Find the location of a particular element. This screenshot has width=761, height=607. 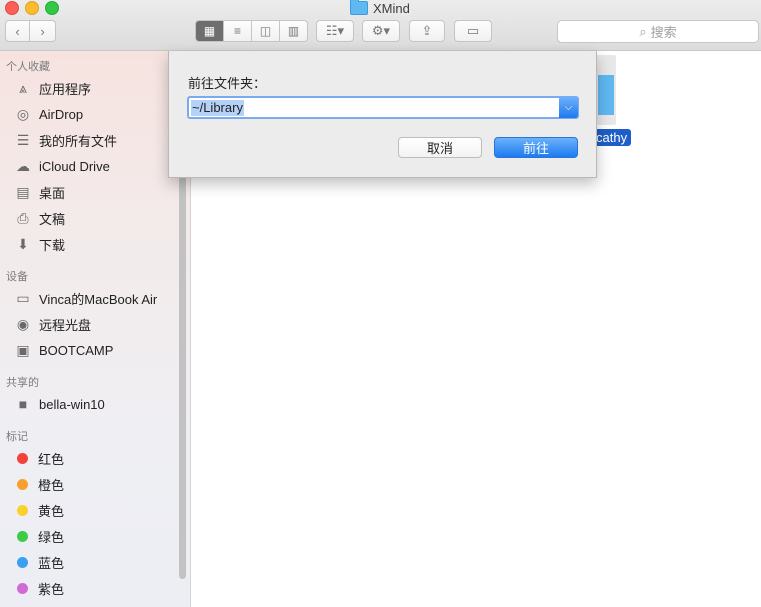

sidebar-item-label: Vinca的MacBook Air is located at coordinates (98, 299).